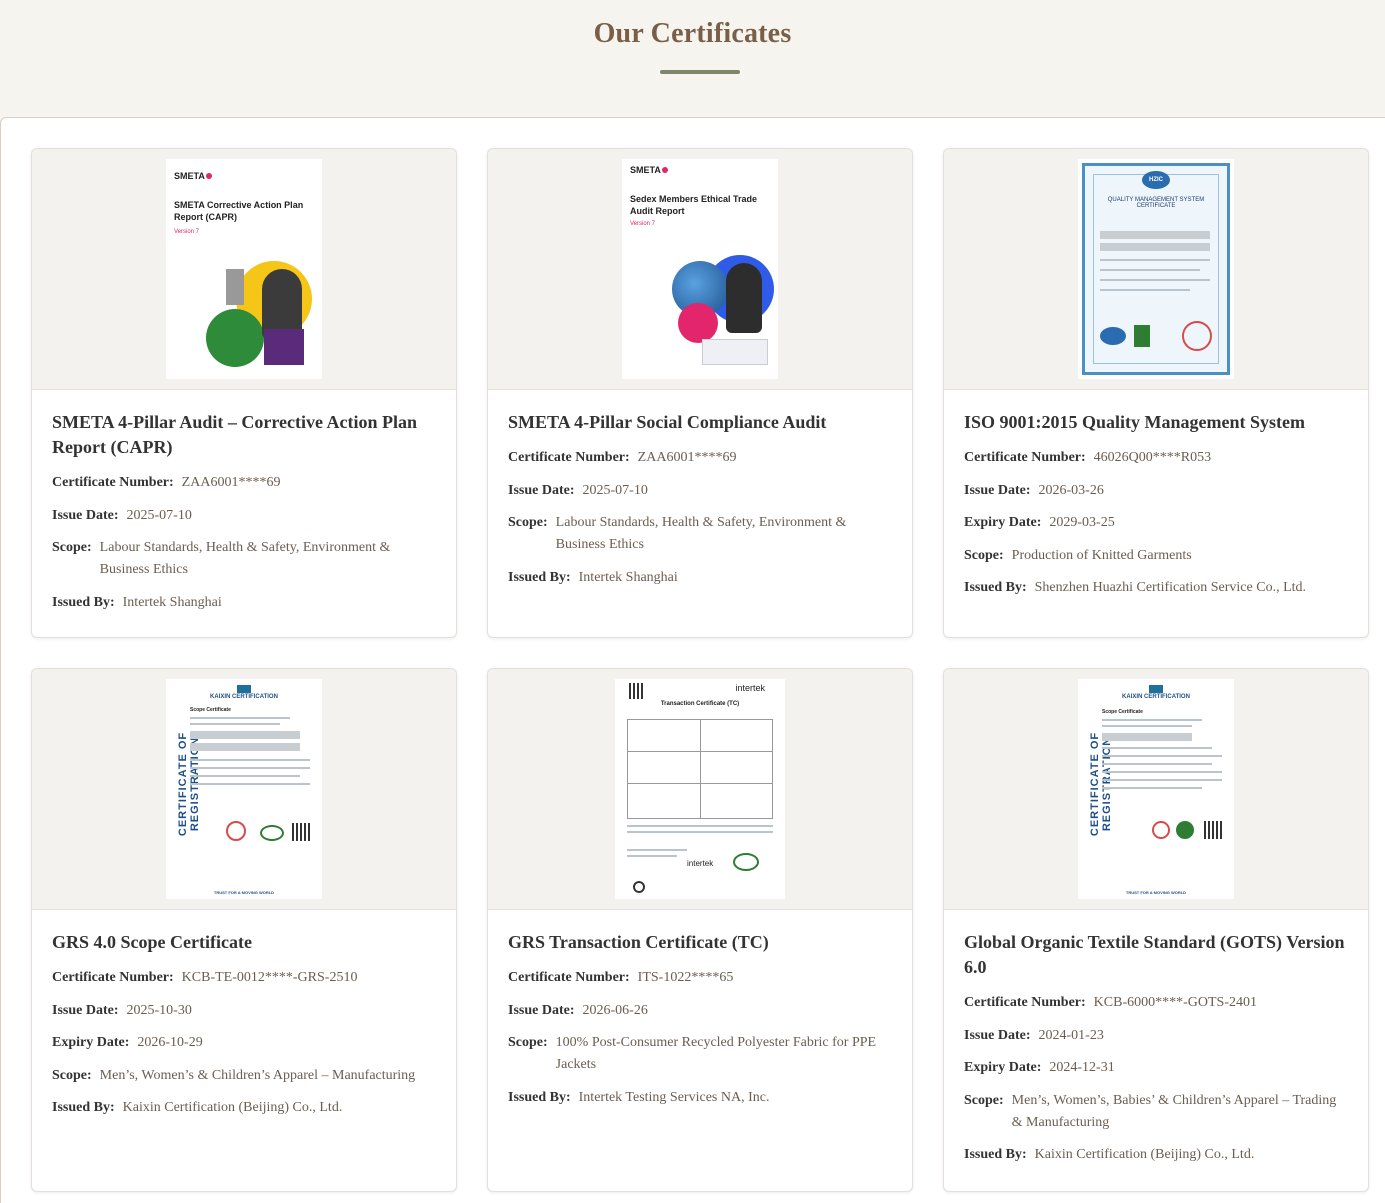  Describe the element at coordinates (639, 887) in the screenshot. I see `signature-icon` at that location.